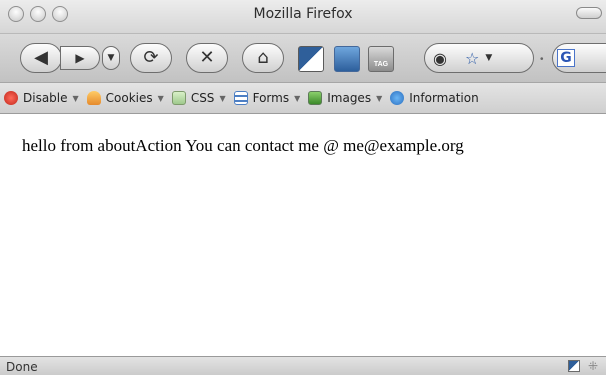 The height and width of the screenshot is (375, 606). What do you see at coordinates (349, 98) in the screenshot?
I see `toolbar-item-label: Images` at bounding box center [349, 98].